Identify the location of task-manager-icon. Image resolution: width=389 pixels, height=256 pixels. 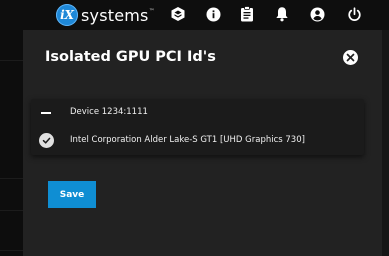
(247, 14).